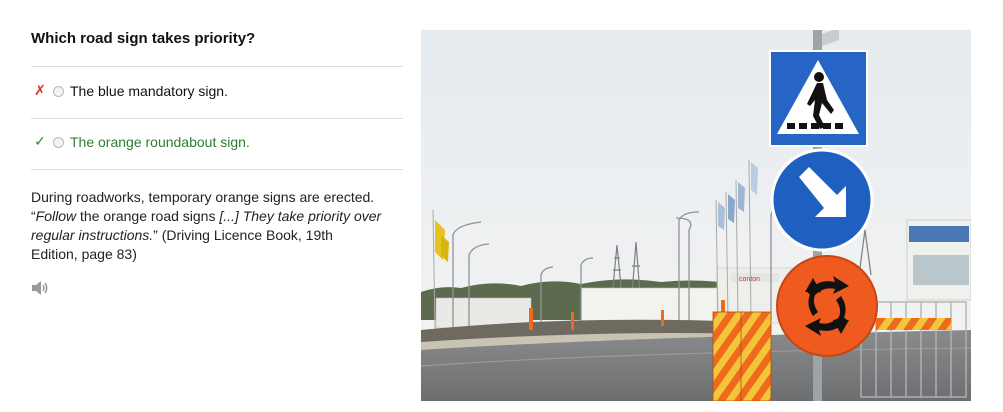 This screenshot has height=412, width=1003. Describe the element at coordinates (148, 216) in the screenshot. I see `quote-text: the orange road signs` at that location.